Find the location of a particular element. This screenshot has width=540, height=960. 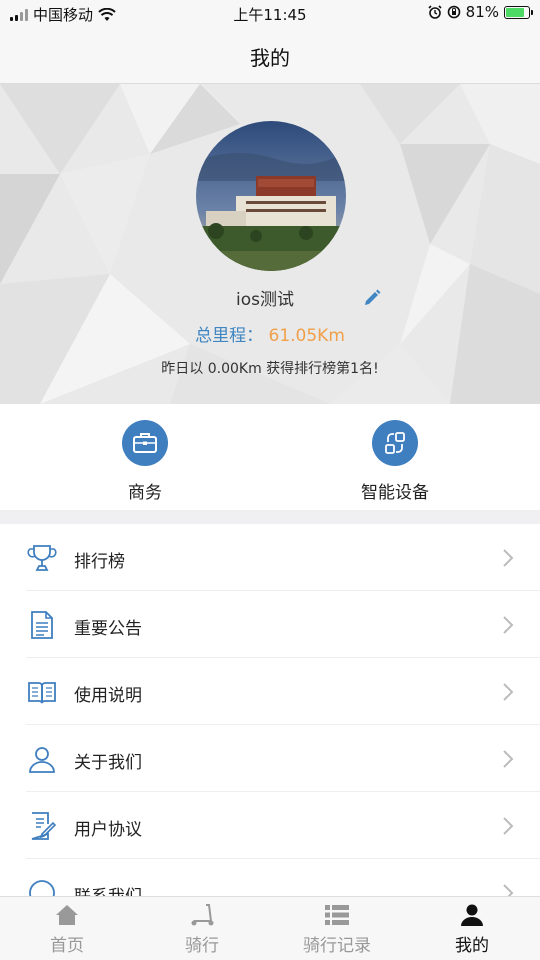

contact-icon is located at coordinates (42, 888).